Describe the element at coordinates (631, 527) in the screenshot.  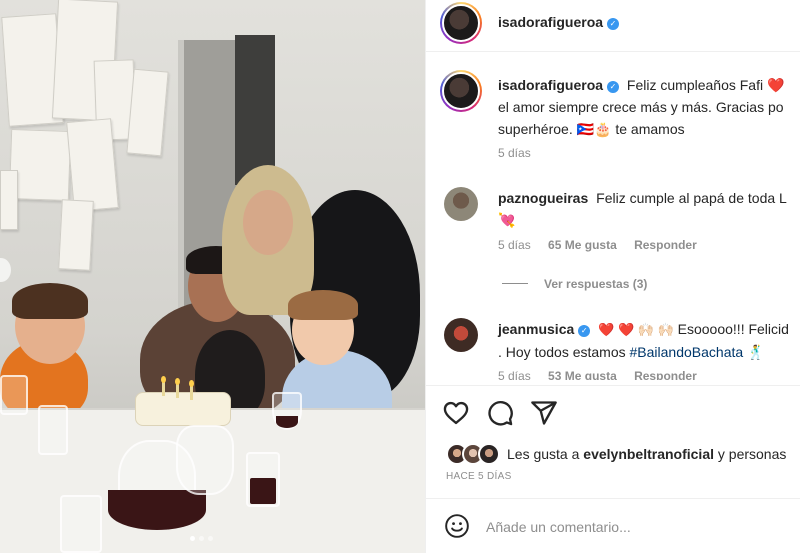
I see `add-comment-input` at that location.